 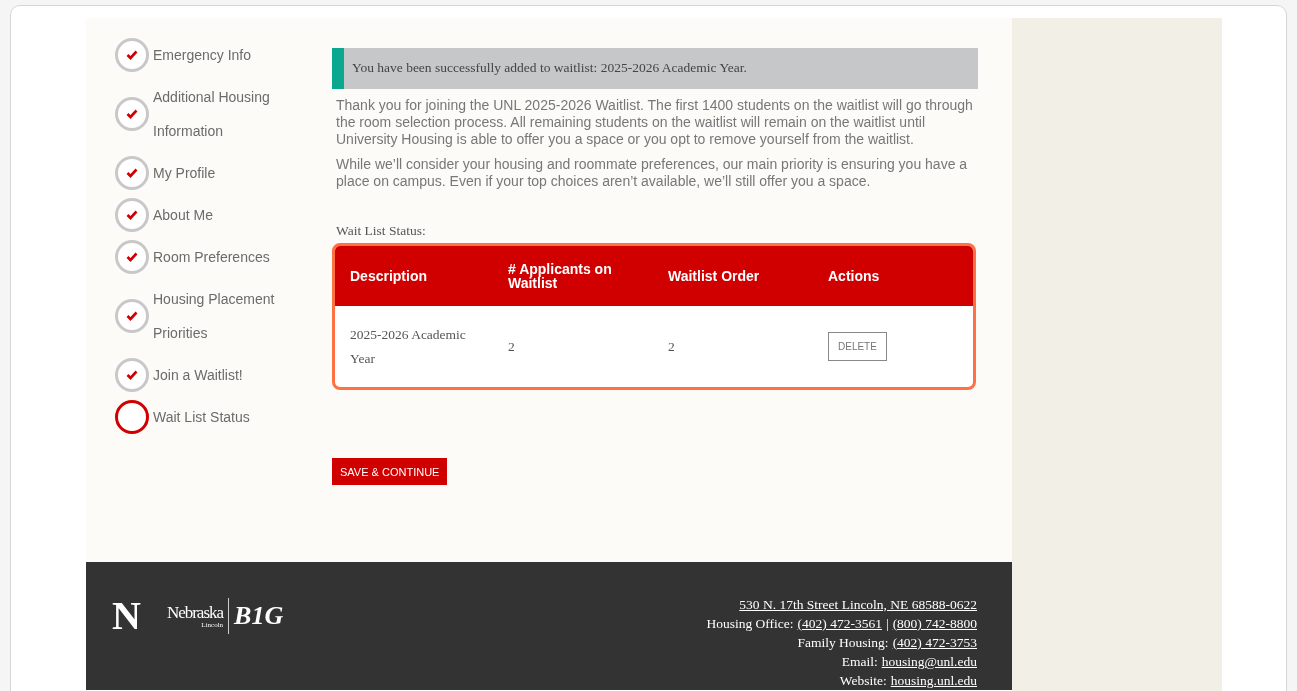 I want to click on sidebar-item: Wait List Status, so click(x=225, y=417).